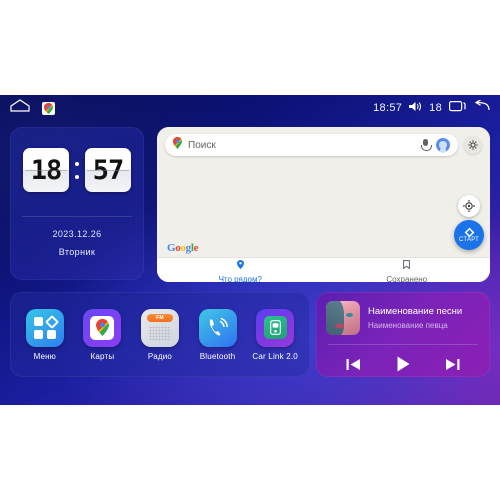 This screenshot has width=500, height=500. What do you see at coordinates (469, 235) in the screenshot?
I see `start-navigation-button: СТАРТ` at bounding box center [469, 235].